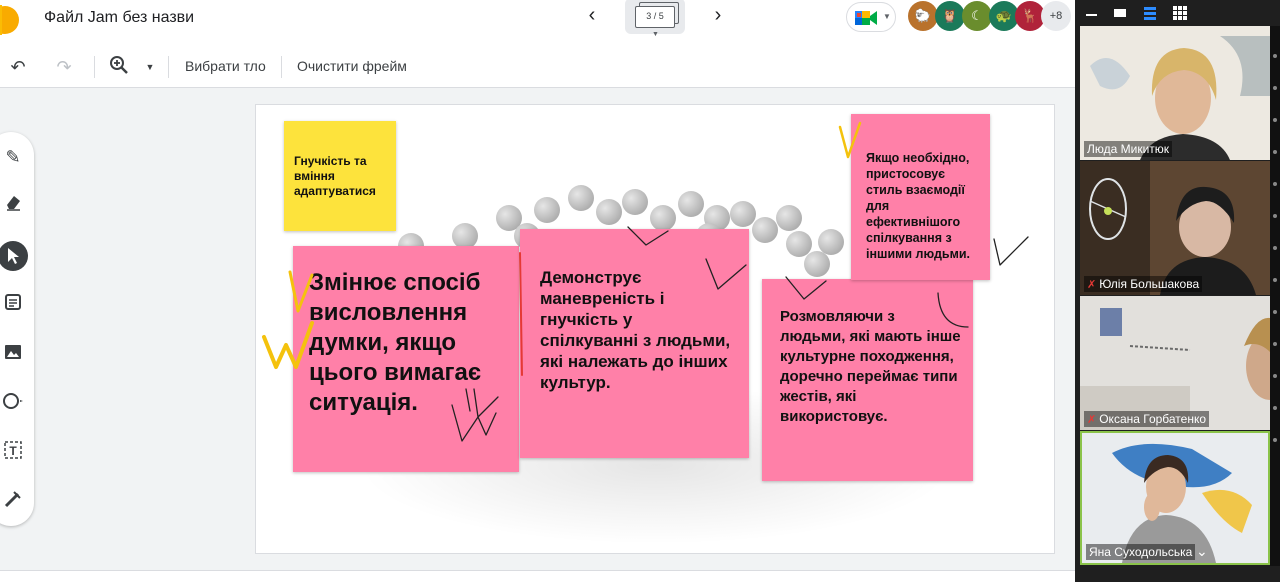 The height and width of the screenshot is (582, 1280). I want to click on minimize-icon, so click(1092, 13).